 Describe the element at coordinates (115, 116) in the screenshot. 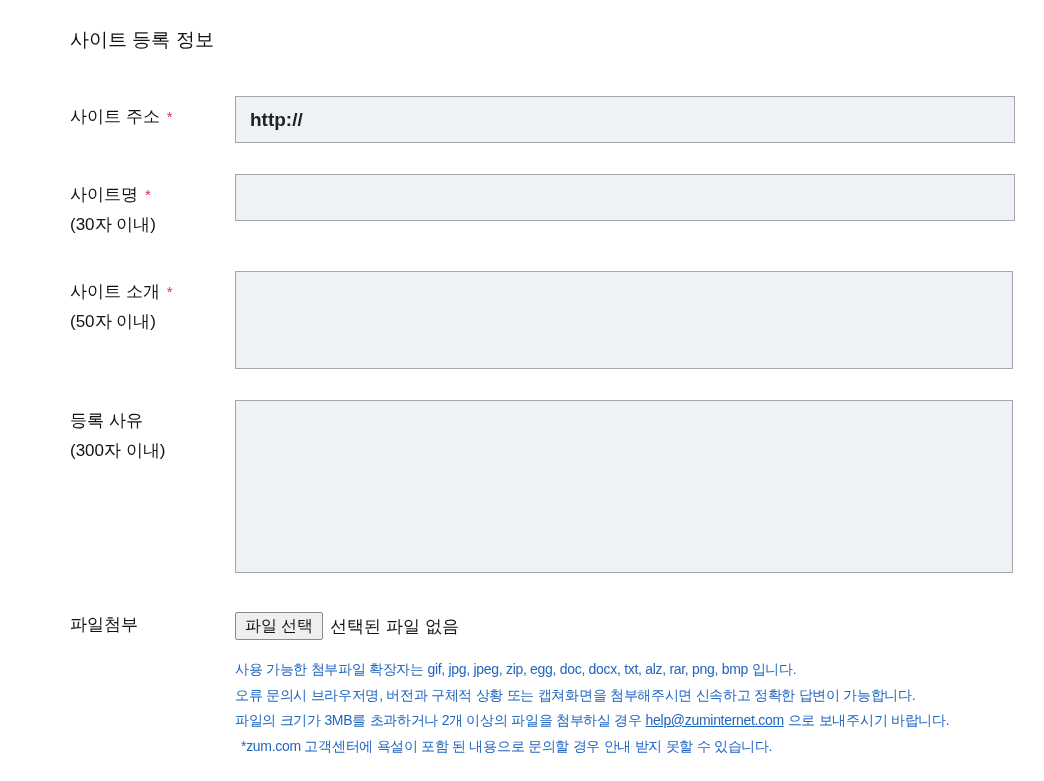

I see `field-label: 사이트 주소` at that location.